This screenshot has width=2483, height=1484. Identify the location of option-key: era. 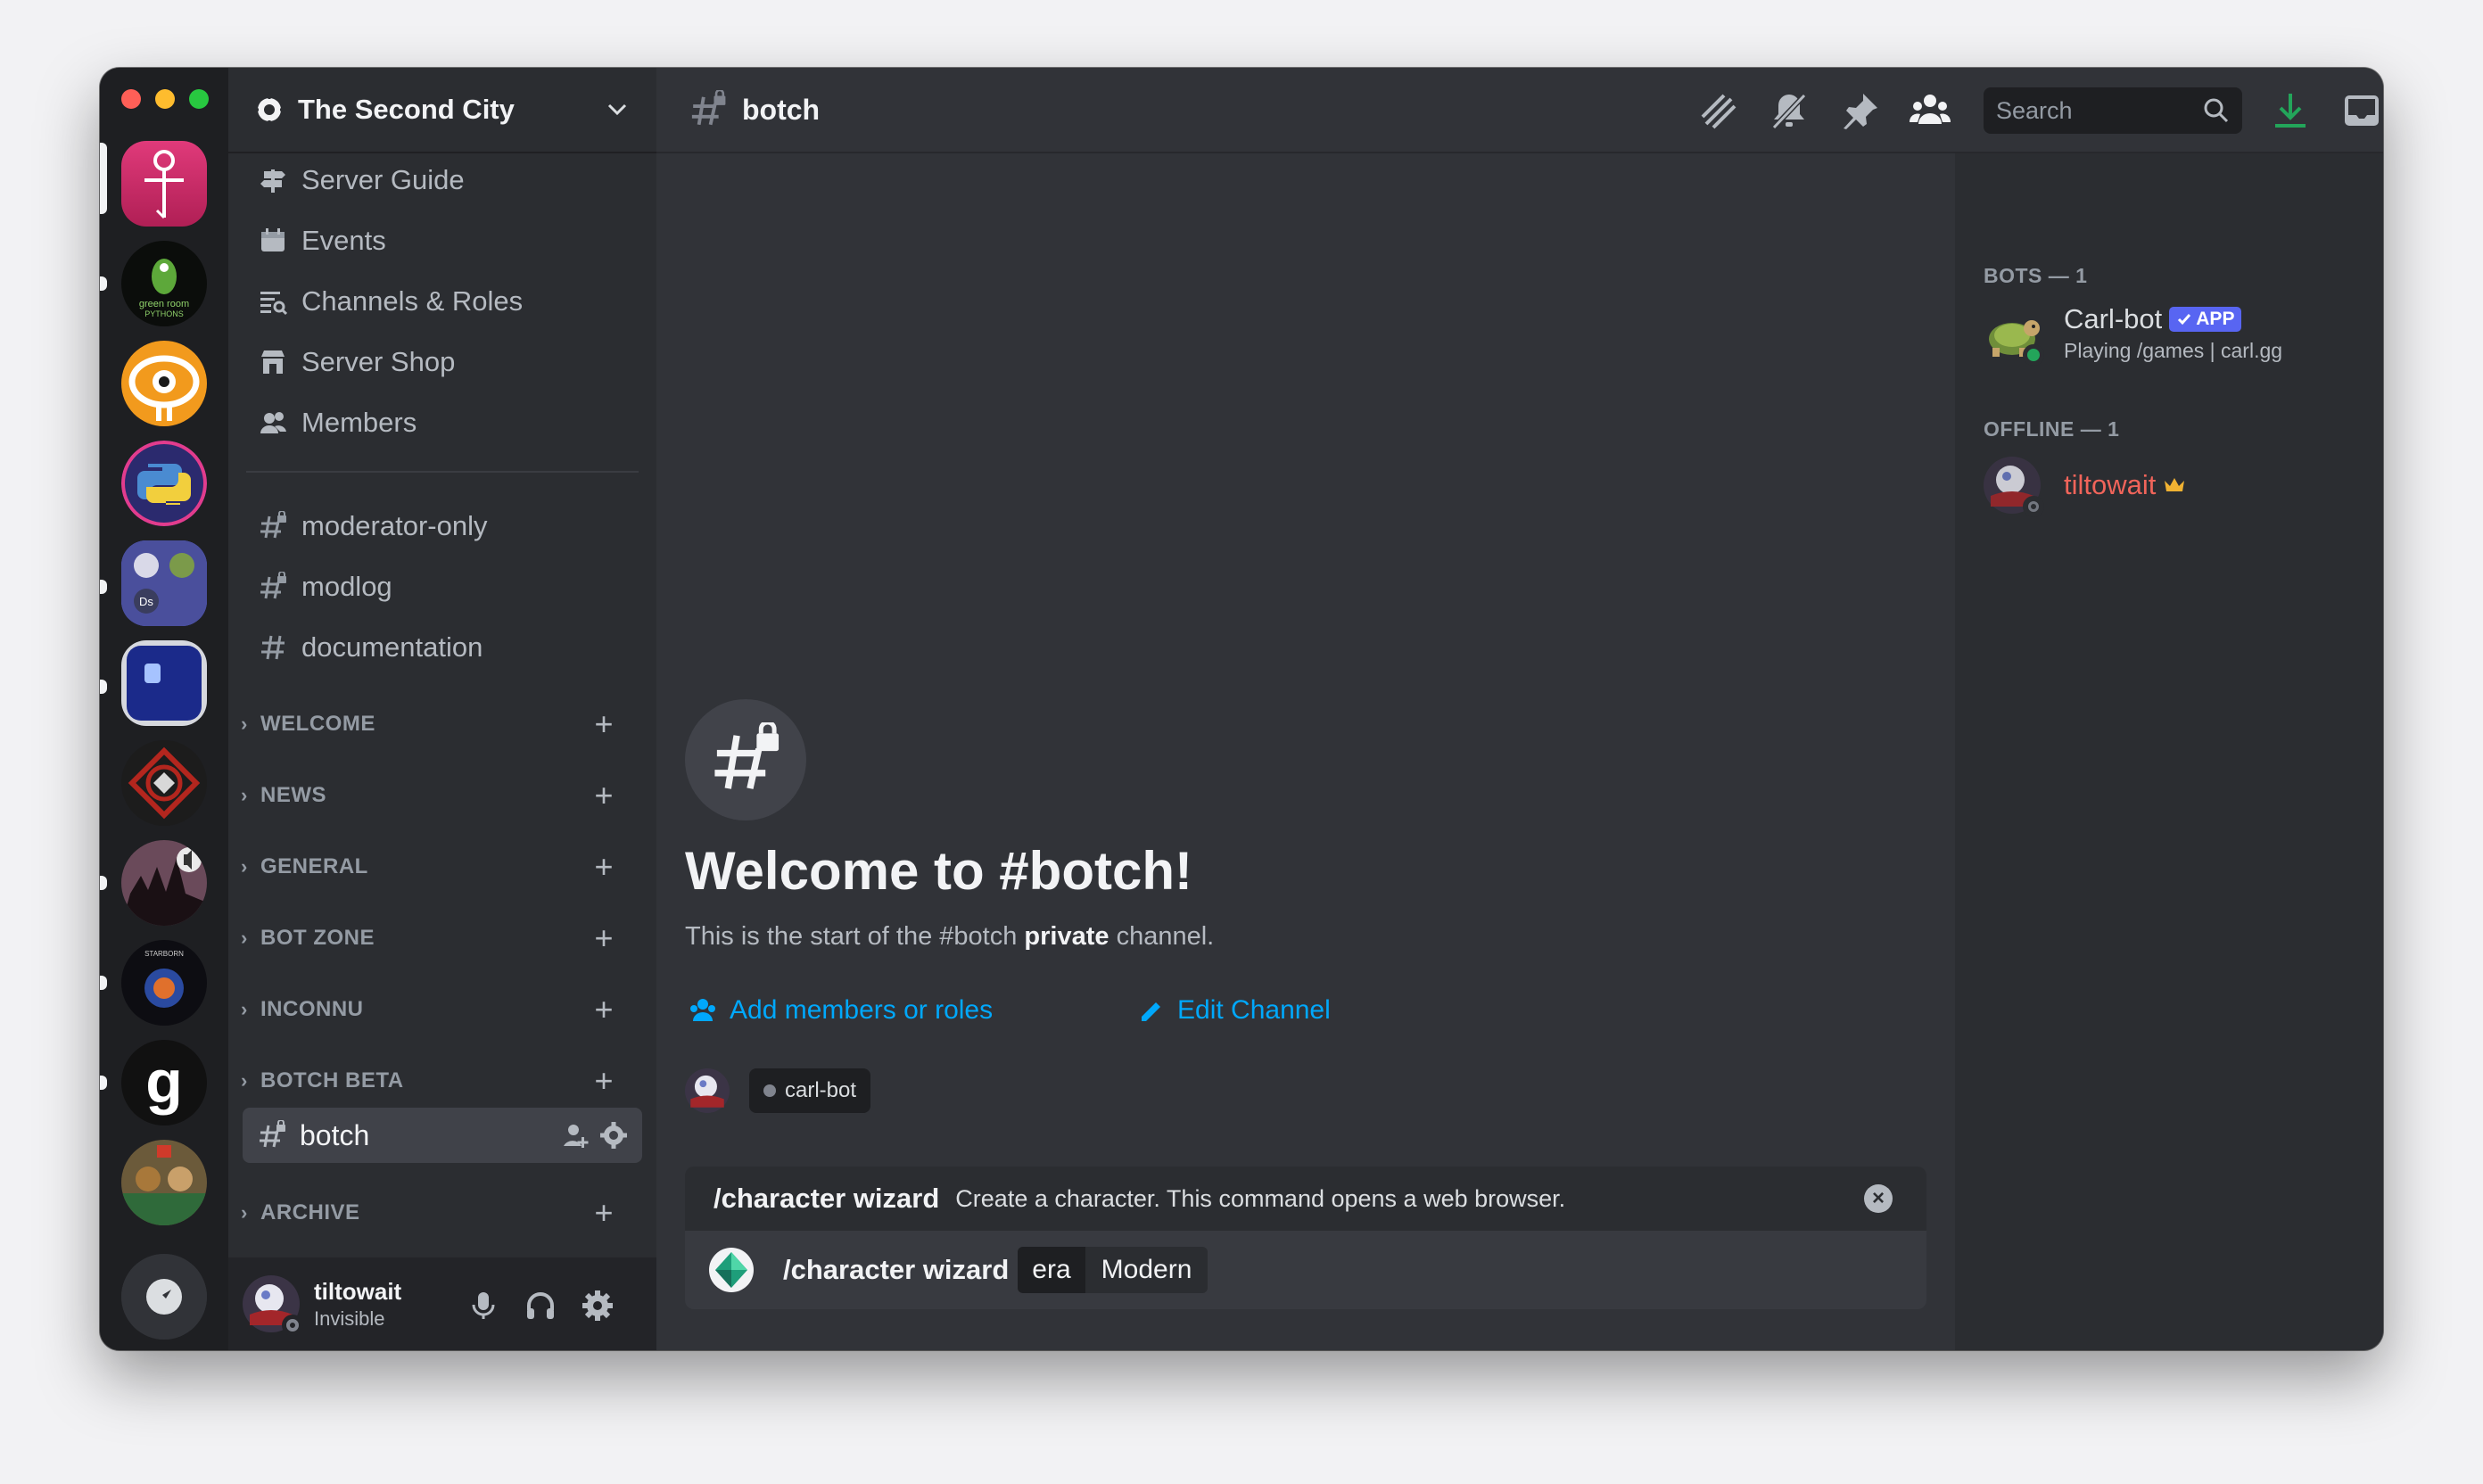
(1051, 1270).